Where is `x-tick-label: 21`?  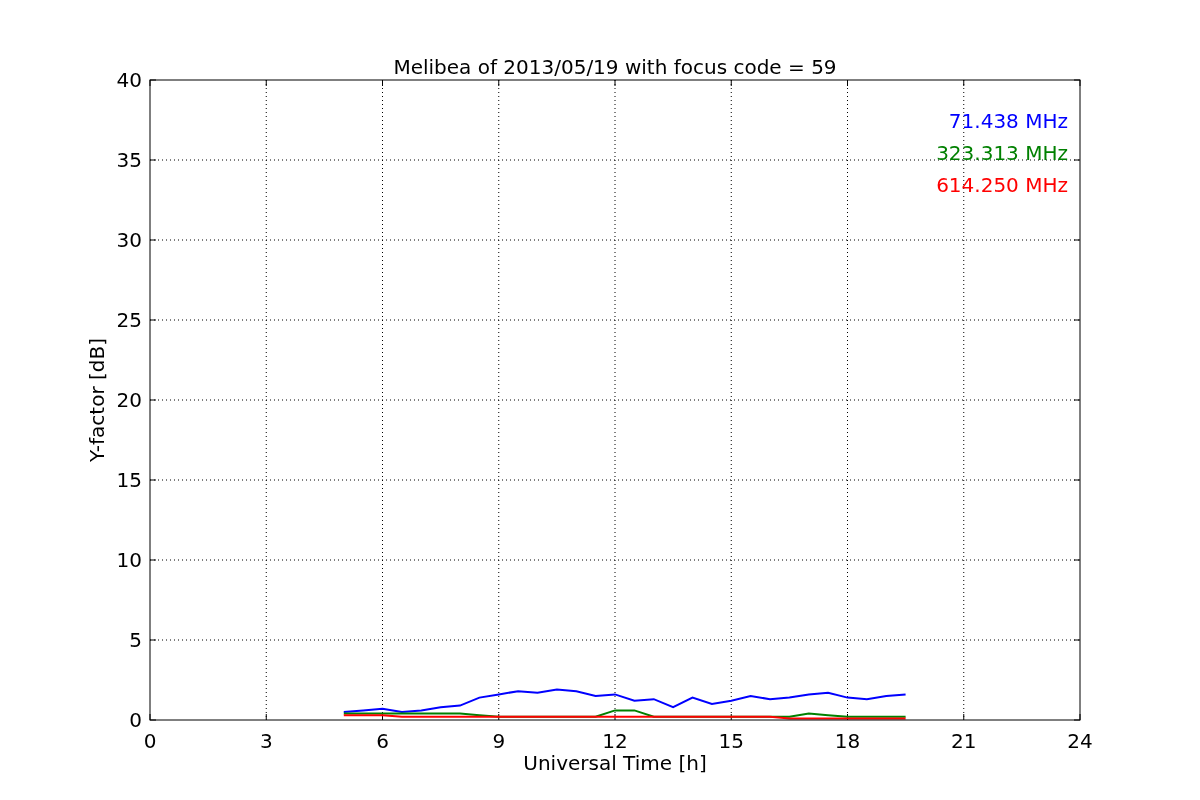
x-tick-label: 21 is located at coordinates (964, 741).